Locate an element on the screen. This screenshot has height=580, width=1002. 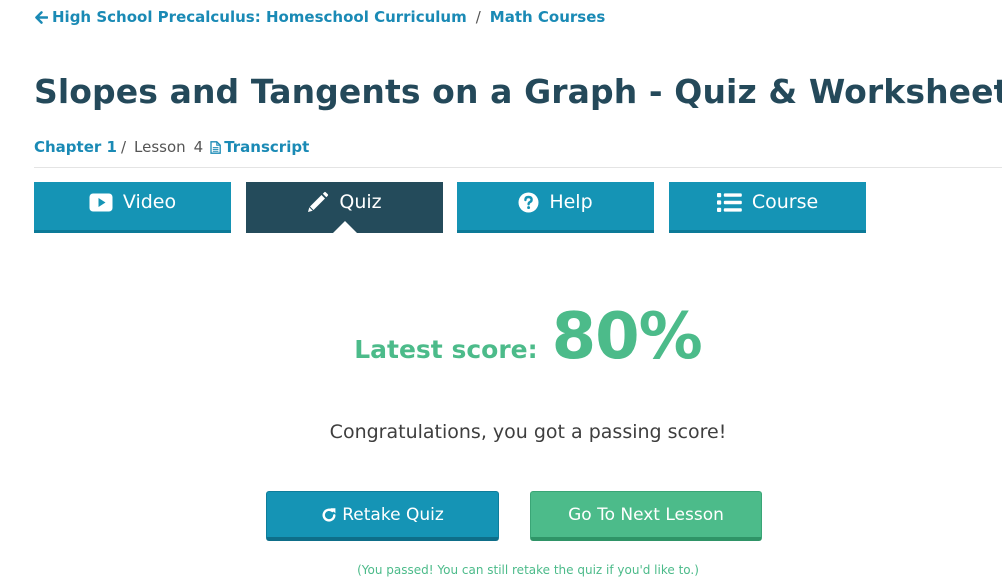
lesson-meta: Chapter 1 / Lesson 4 Transcript is located at coordinates (171, 147).